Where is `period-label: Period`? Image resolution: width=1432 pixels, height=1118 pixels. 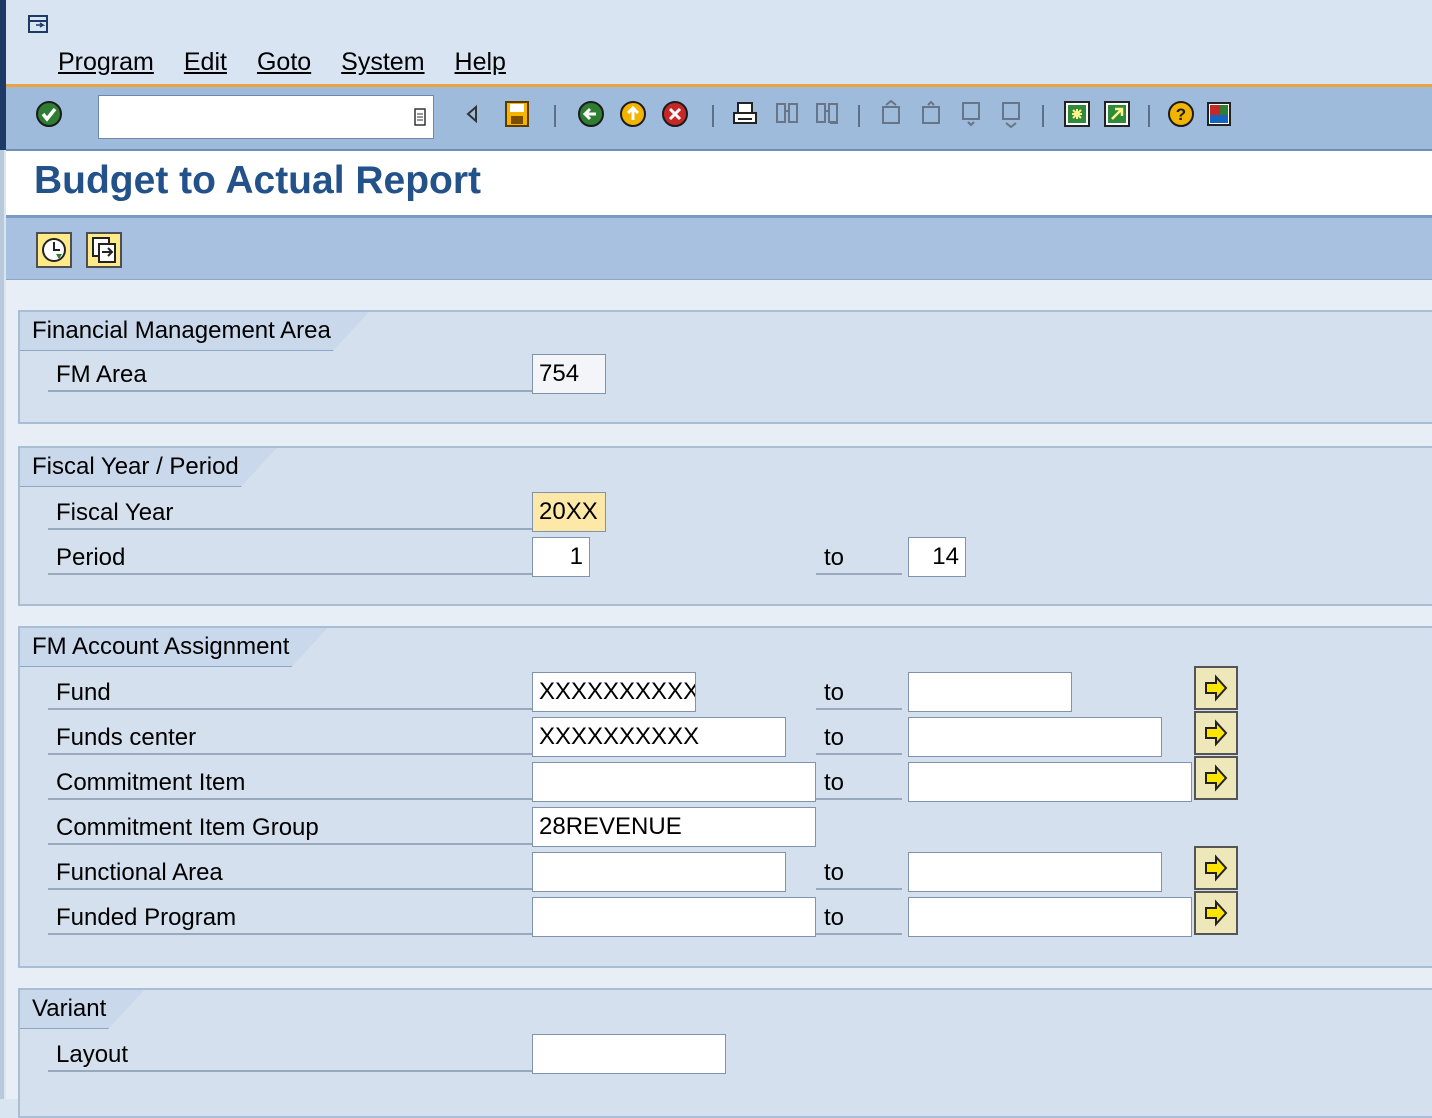
period-label: Period is located at coordinates (290, 556).